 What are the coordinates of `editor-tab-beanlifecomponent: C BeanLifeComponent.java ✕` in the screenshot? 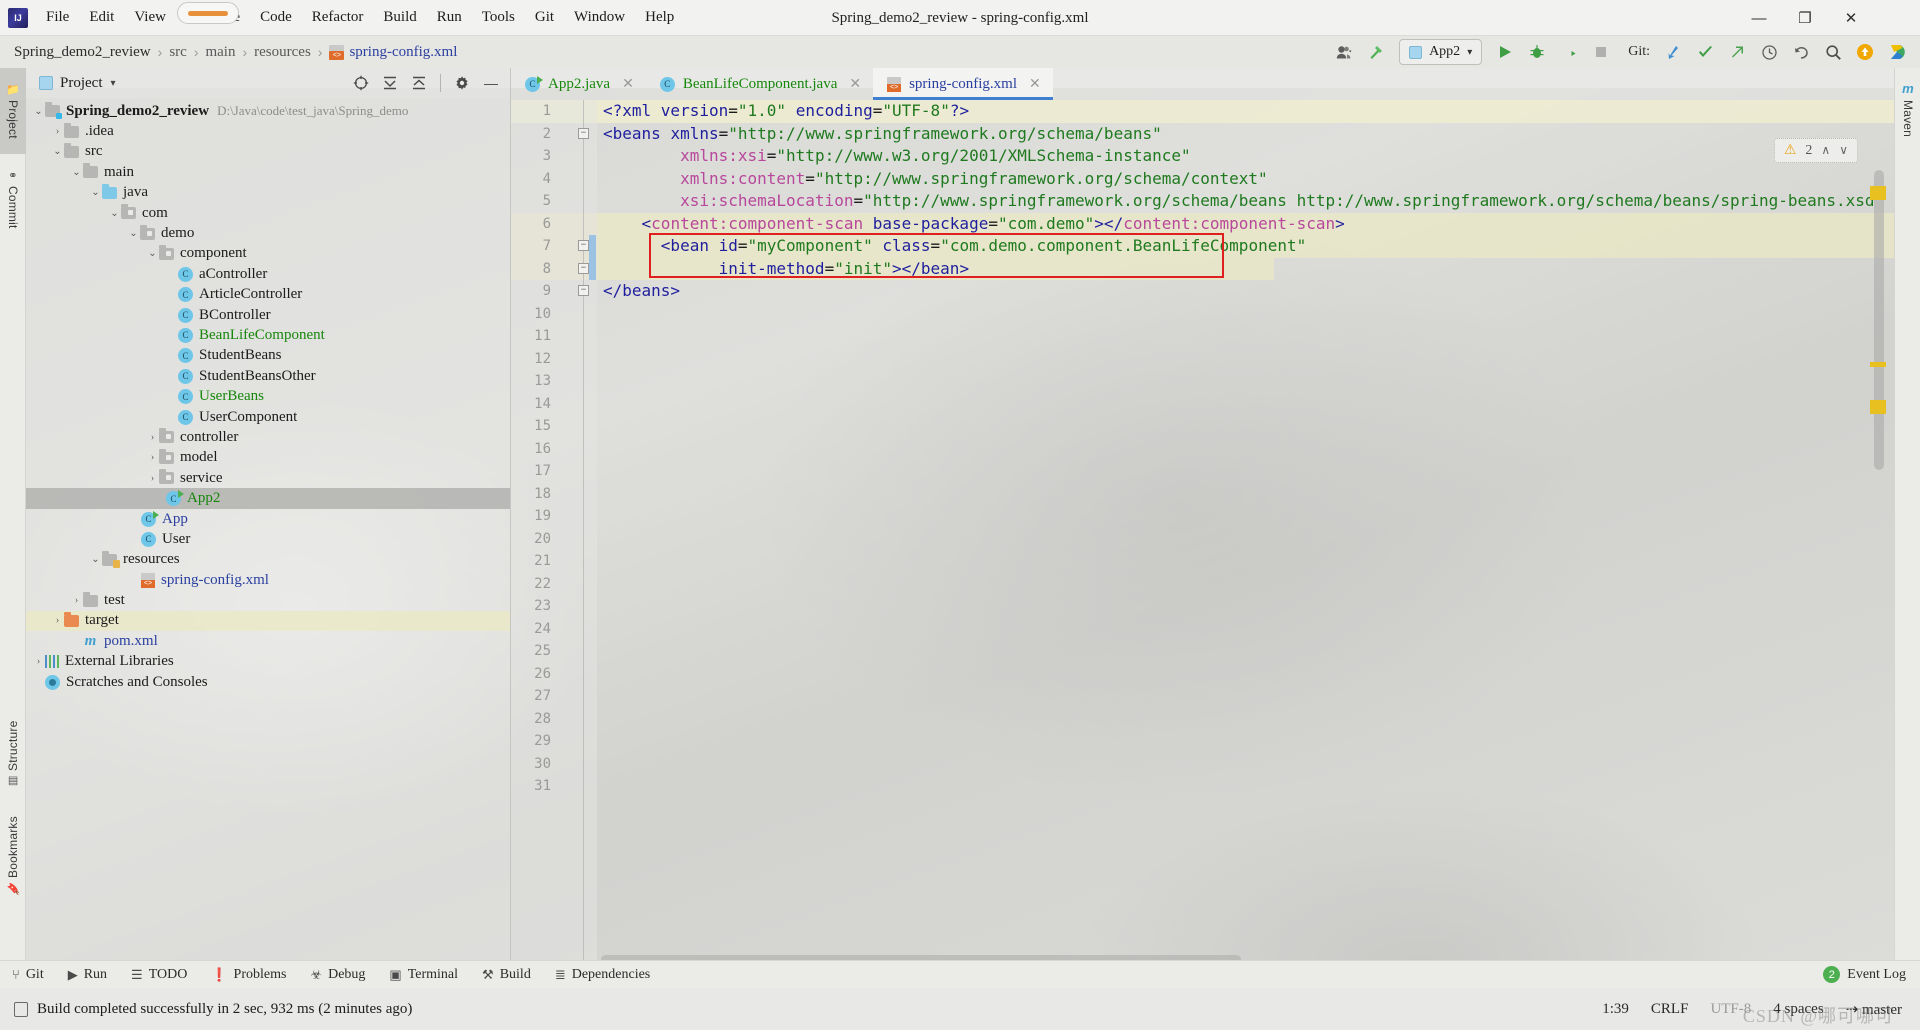 It's located at (759, 84).